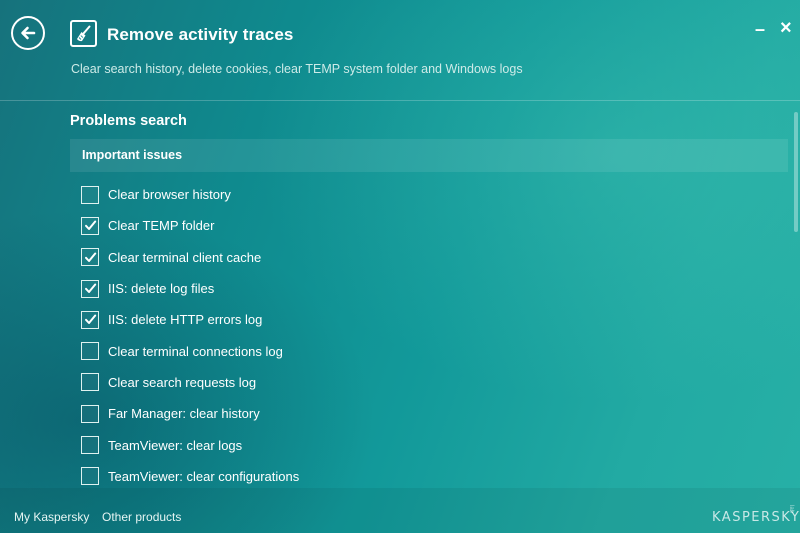 Image resolution: width=800 pixels, height=533 pixels. I want to click on option-label: Clear TEMP folder, so click(161, 226).